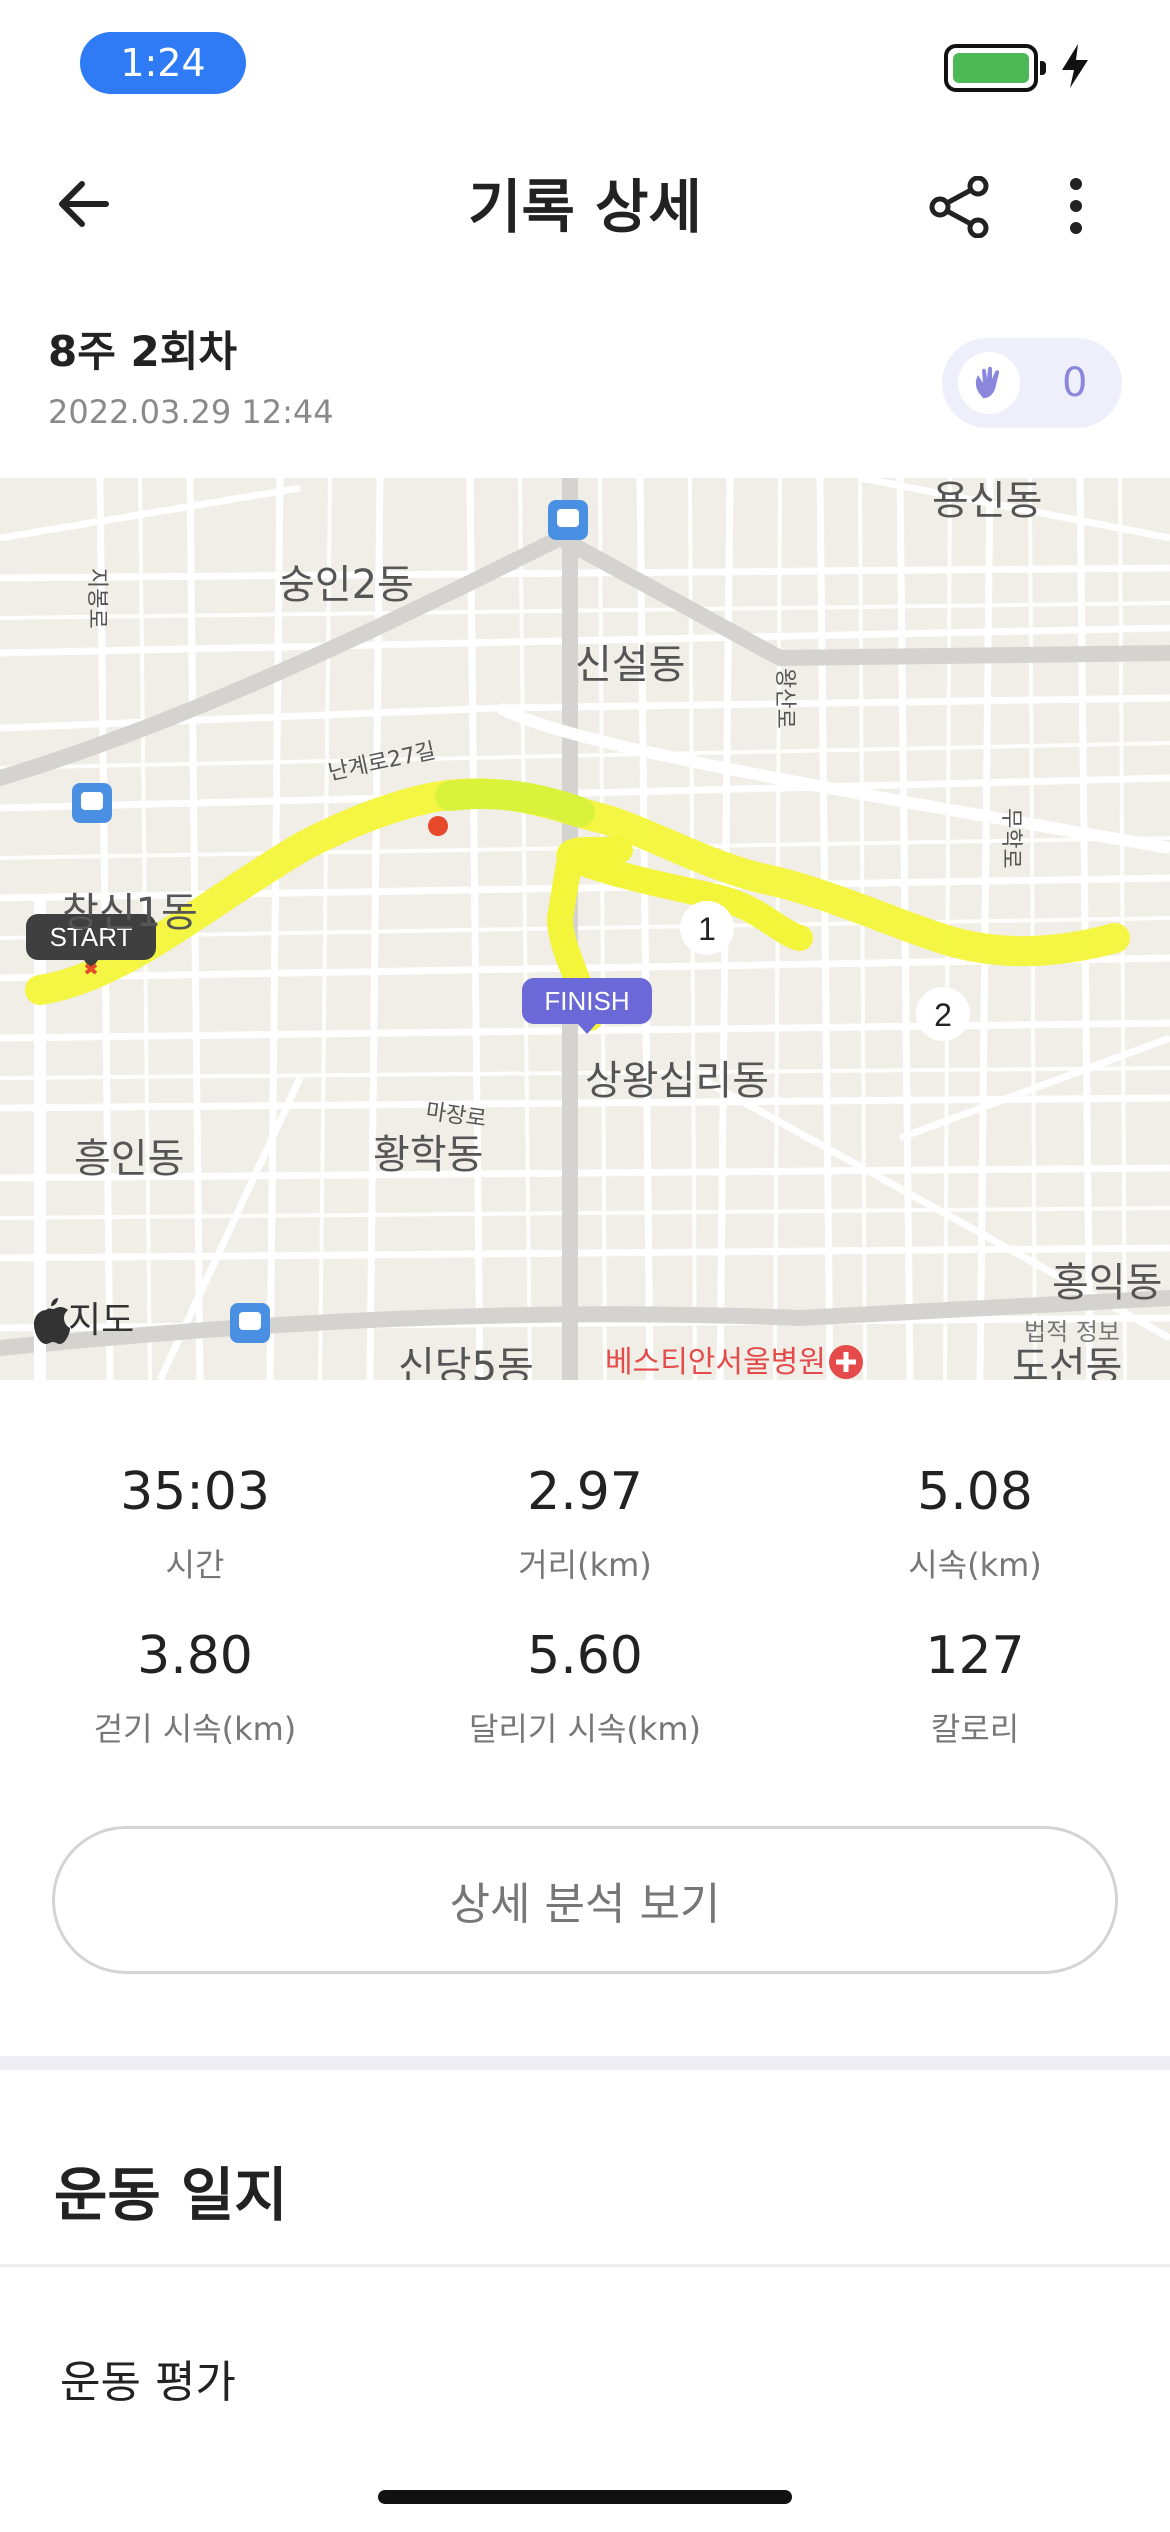  Describe the element at coordinates (989, 383) in the screenshot. I see `clap-hands-icon` at that location.